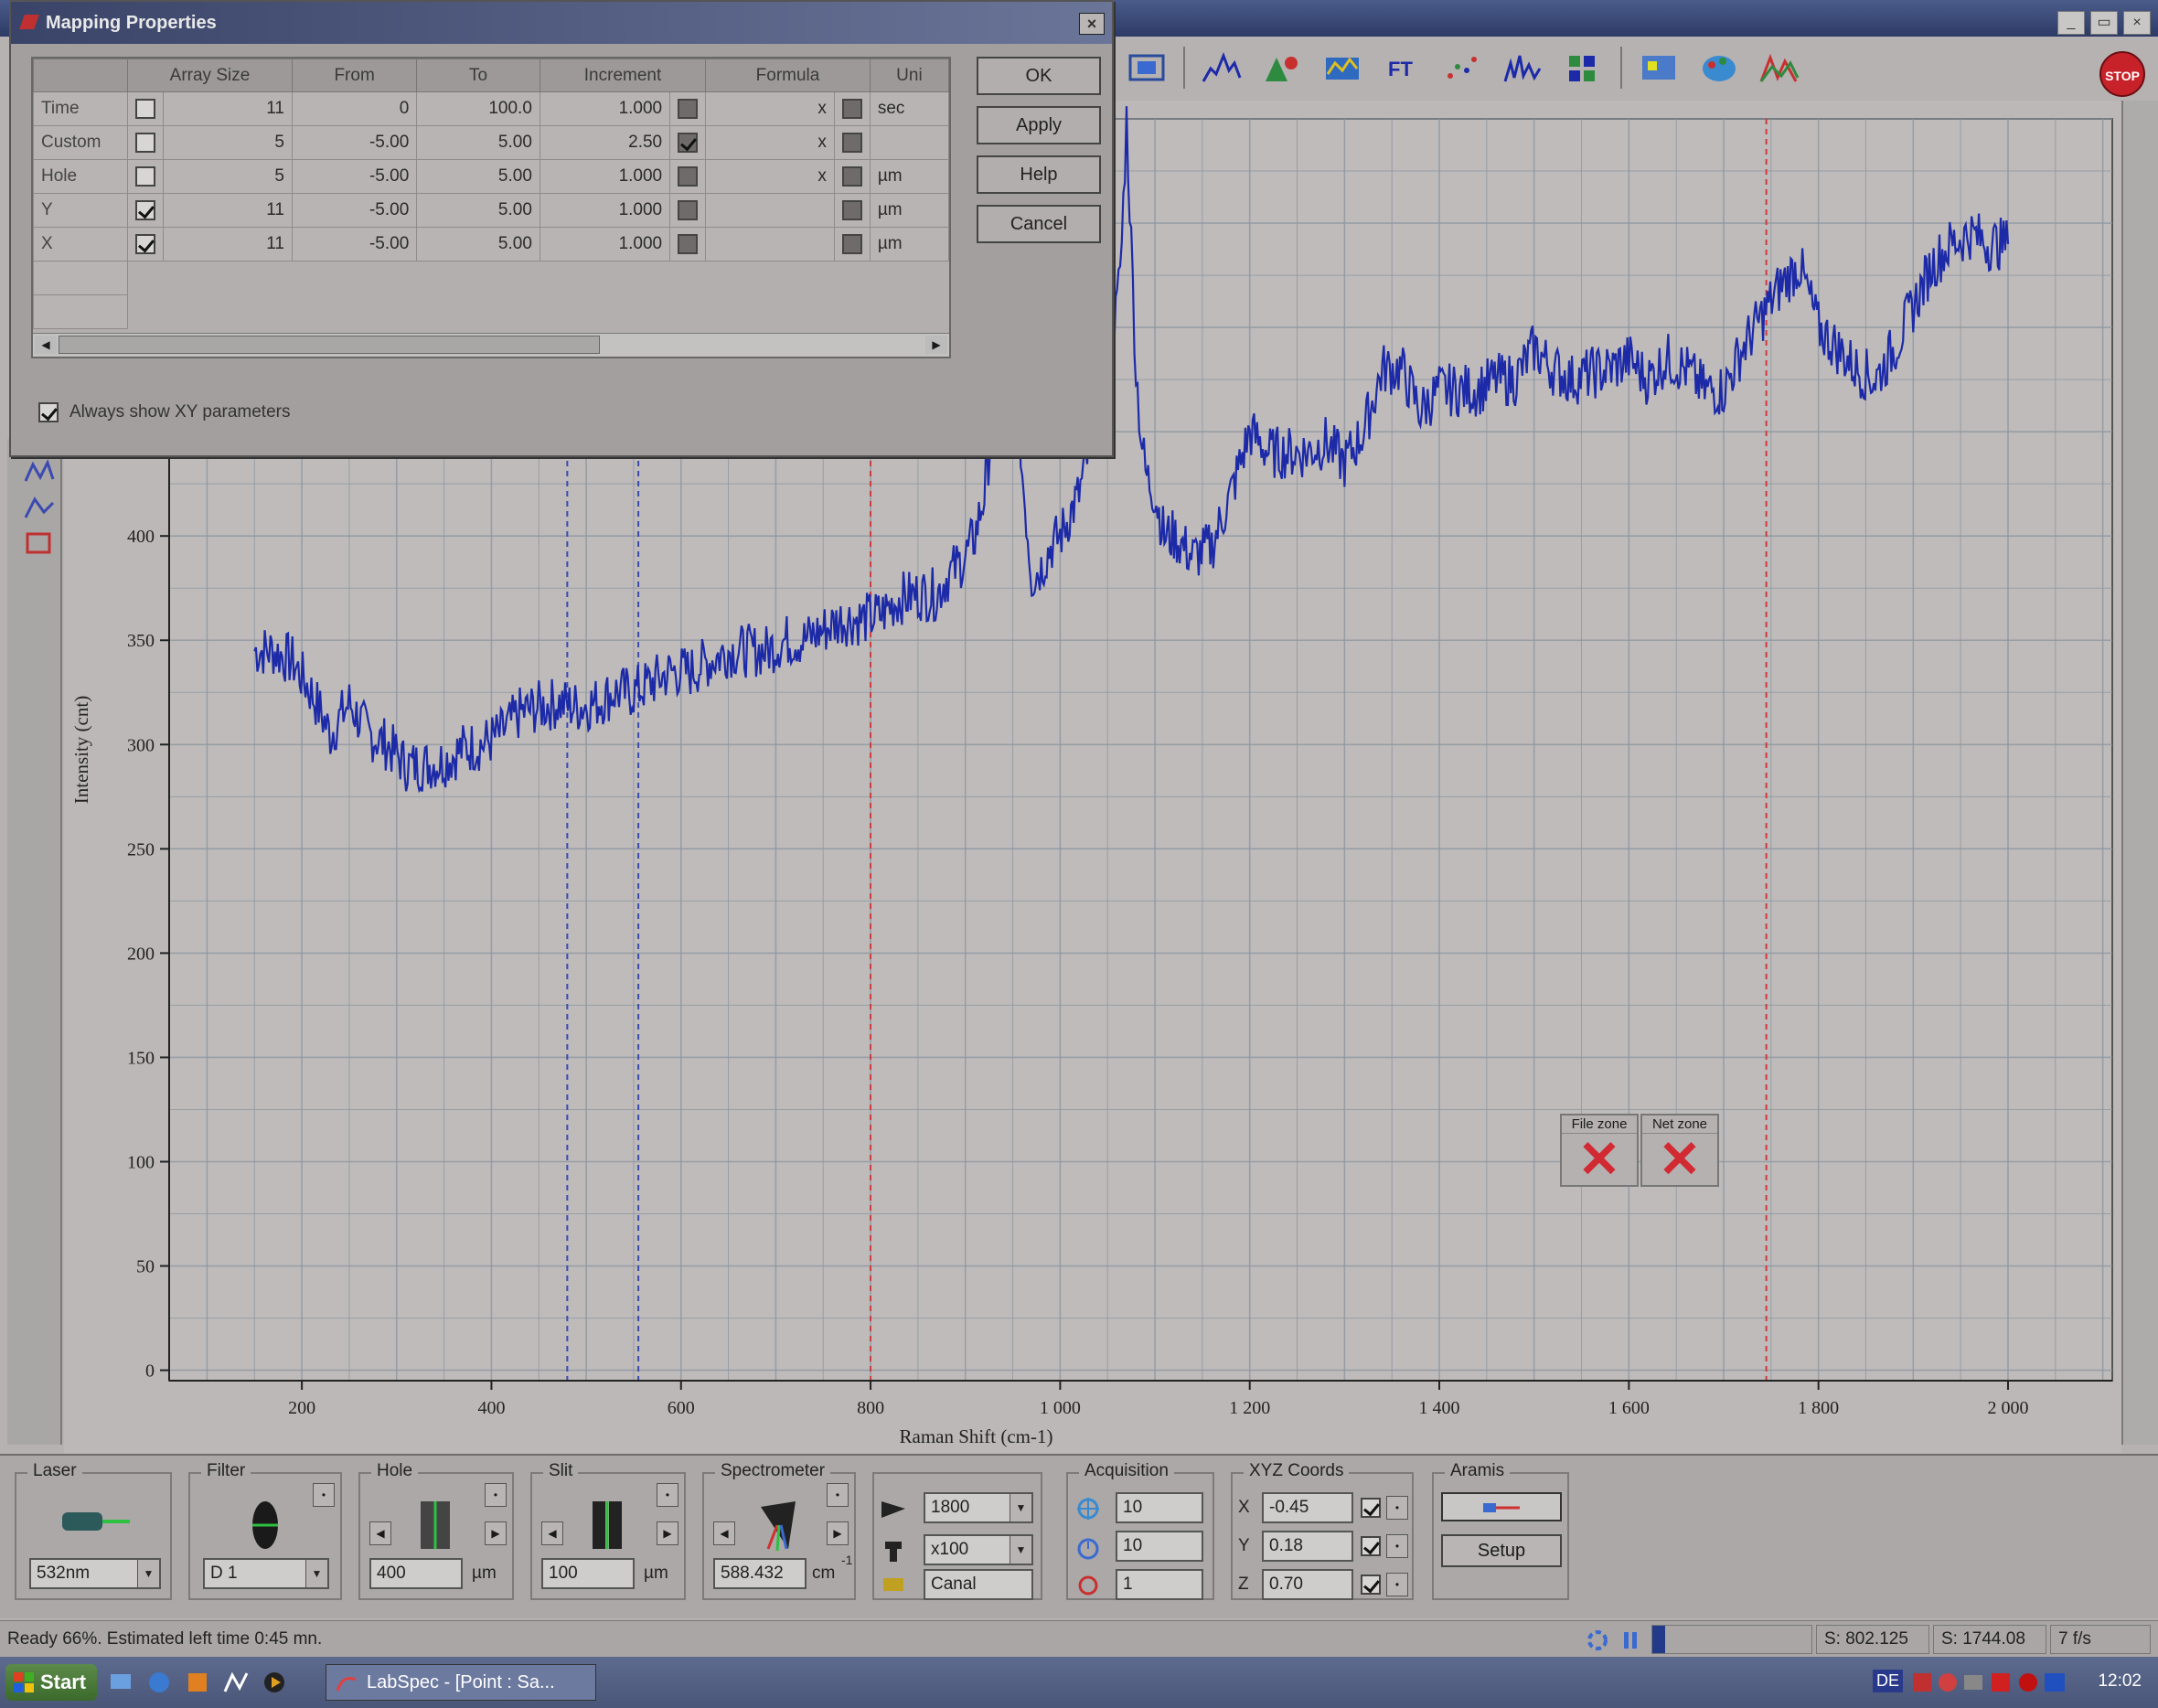 This screenshot has width=2158, height=1708. I want to click on always-show-xy-checkbox, so click(48, 412).